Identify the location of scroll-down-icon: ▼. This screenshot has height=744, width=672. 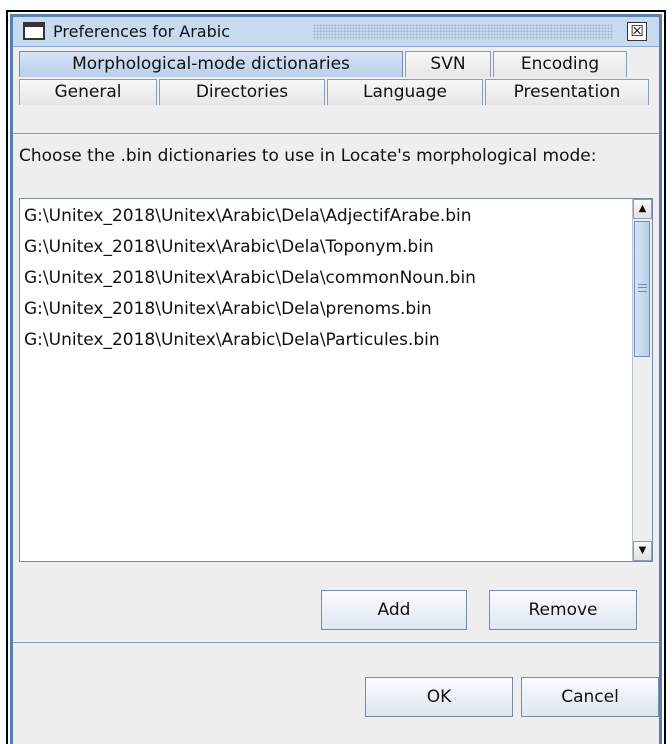
(642, 551).